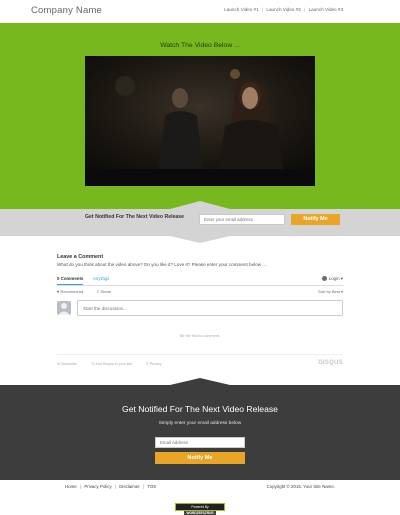 The width and height of the screenshot is (400, 515). What do you see at coordinates (59, 364) in the screenshot?
I see `mail-icon: ✉` at bounding box center [59, 364].